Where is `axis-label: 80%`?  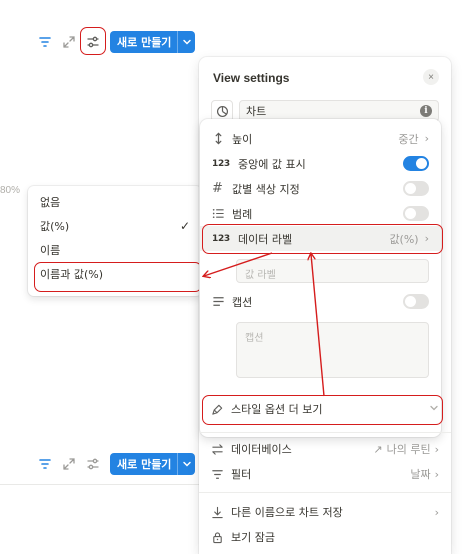
axis-label: 80% is located at coordinates (10, 190).